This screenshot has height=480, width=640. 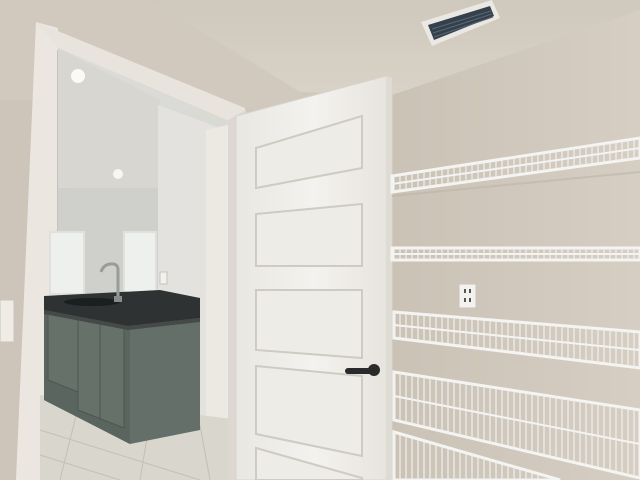 I want to click on power-outlet-icon, so click(x=467, y=296).